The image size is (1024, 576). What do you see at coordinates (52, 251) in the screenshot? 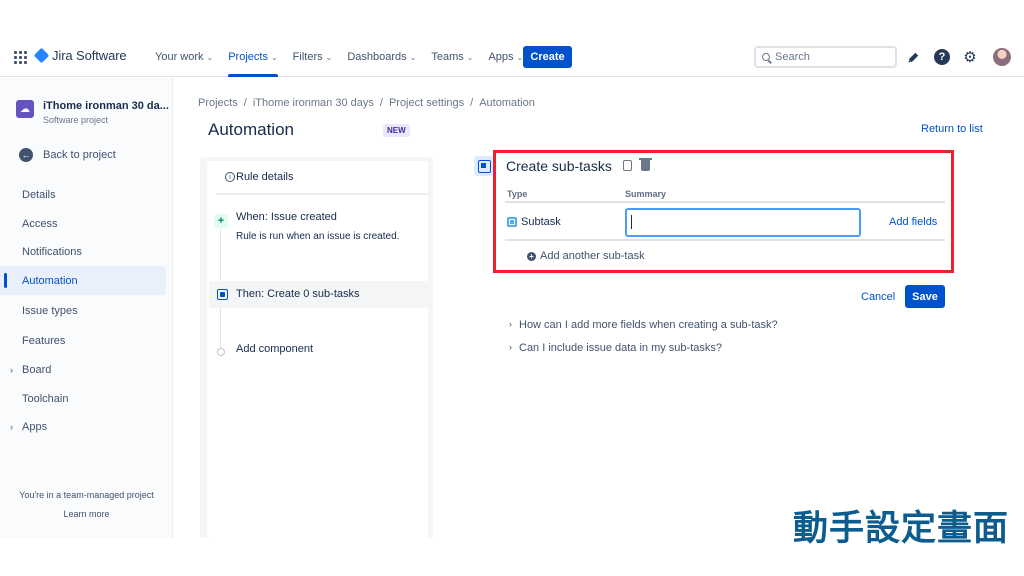
I see `sidebar-item-label: Notifications` at bounding box center [52, 251].